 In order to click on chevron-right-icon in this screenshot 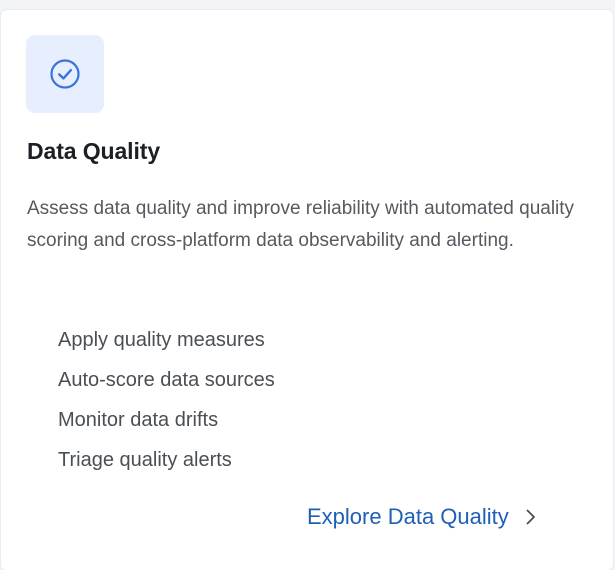, I will do `click(531, 517)`.